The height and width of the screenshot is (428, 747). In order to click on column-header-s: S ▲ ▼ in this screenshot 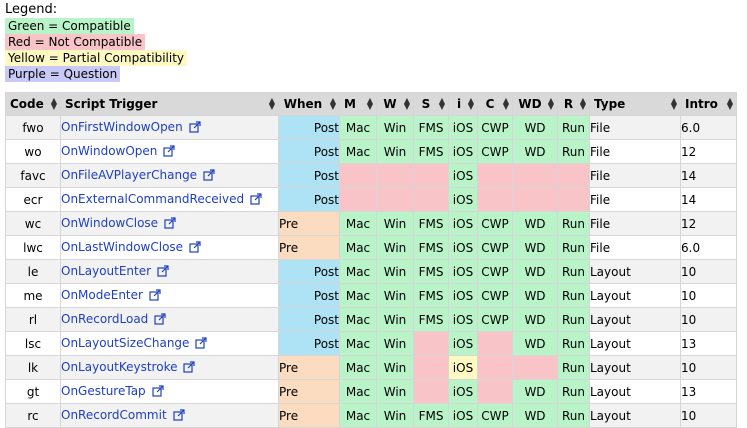, I will do `click(431, 104)`.